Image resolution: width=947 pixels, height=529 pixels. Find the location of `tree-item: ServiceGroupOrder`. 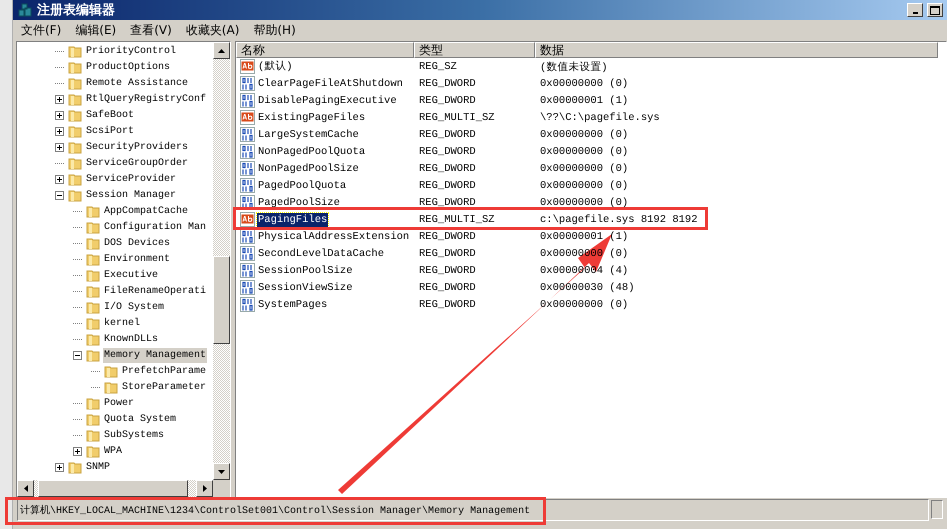

tree-item: ServiceGroupOrder is located at coordinates (137, 163).